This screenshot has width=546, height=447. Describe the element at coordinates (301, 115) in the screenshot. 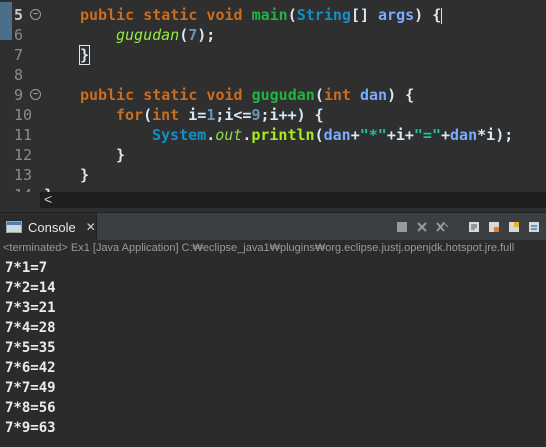

I see `operator: ++) {` at that location.